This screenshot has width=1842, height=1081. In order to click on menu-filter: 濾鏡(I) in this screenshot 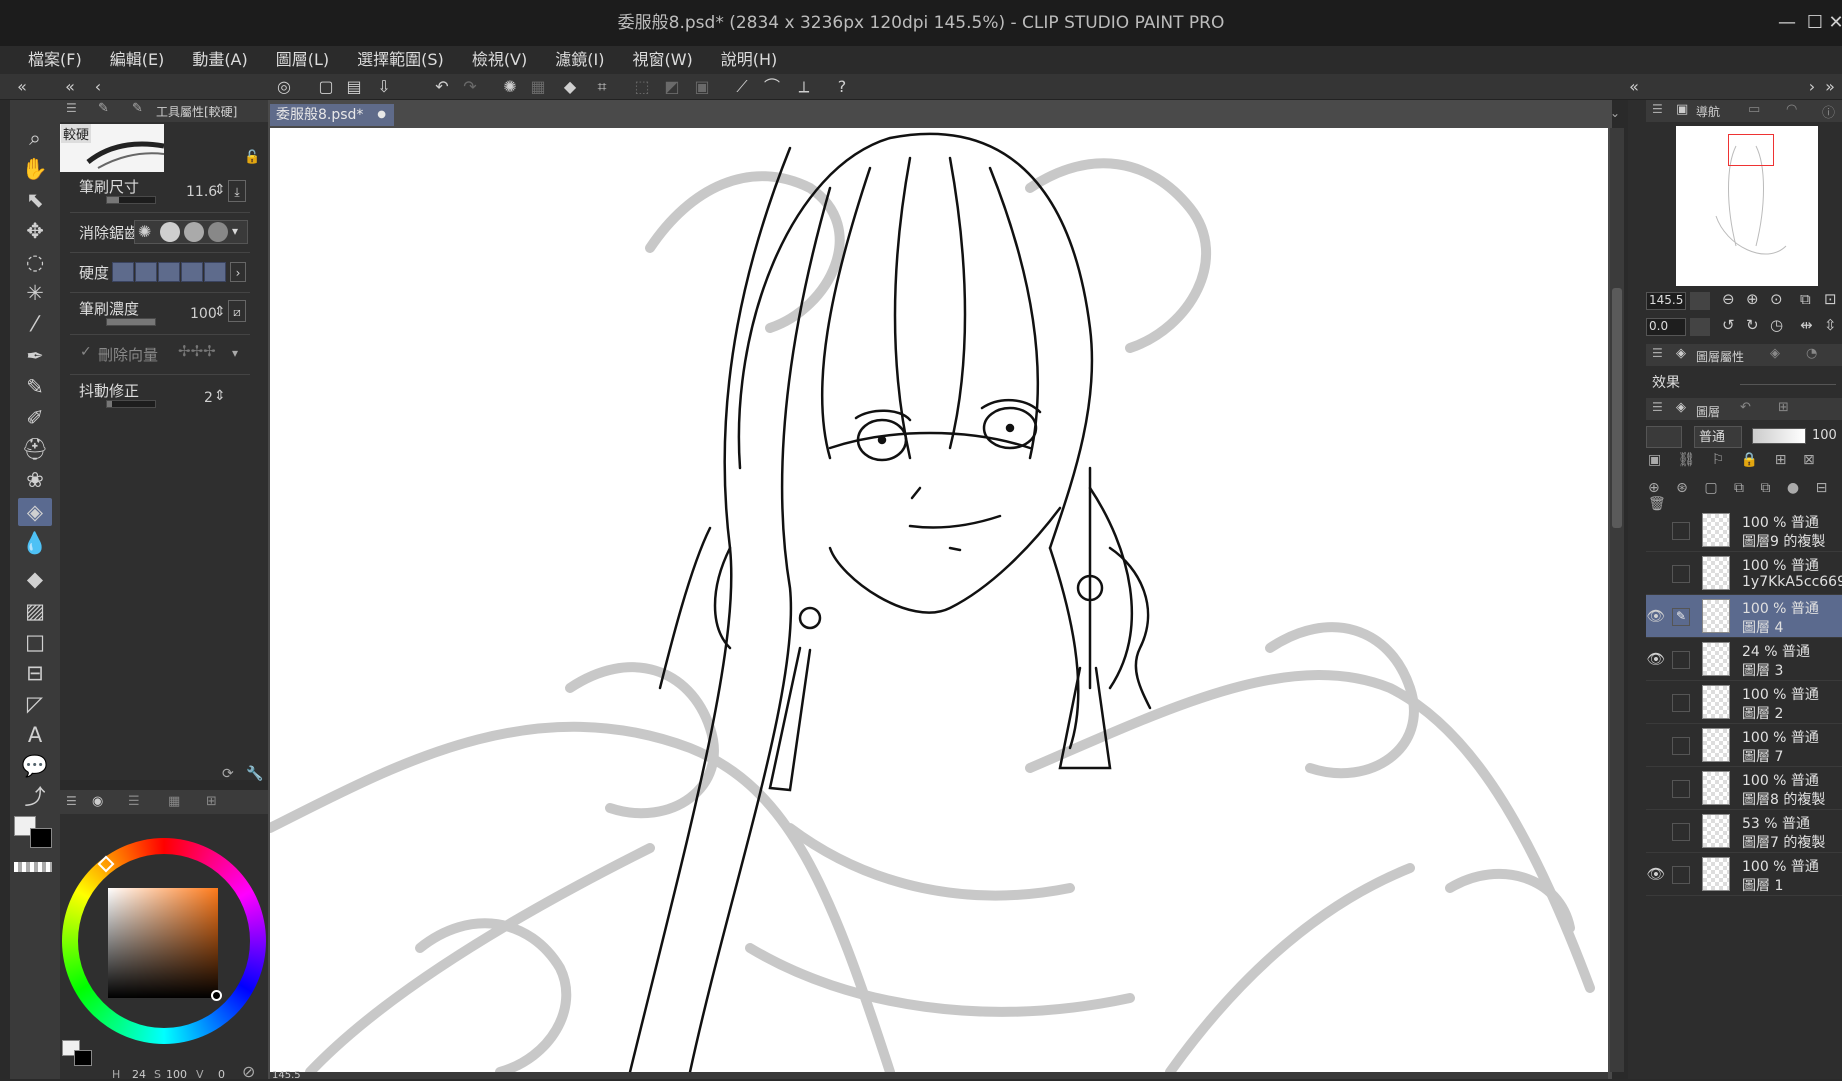, I will do `click(579, 60)`.